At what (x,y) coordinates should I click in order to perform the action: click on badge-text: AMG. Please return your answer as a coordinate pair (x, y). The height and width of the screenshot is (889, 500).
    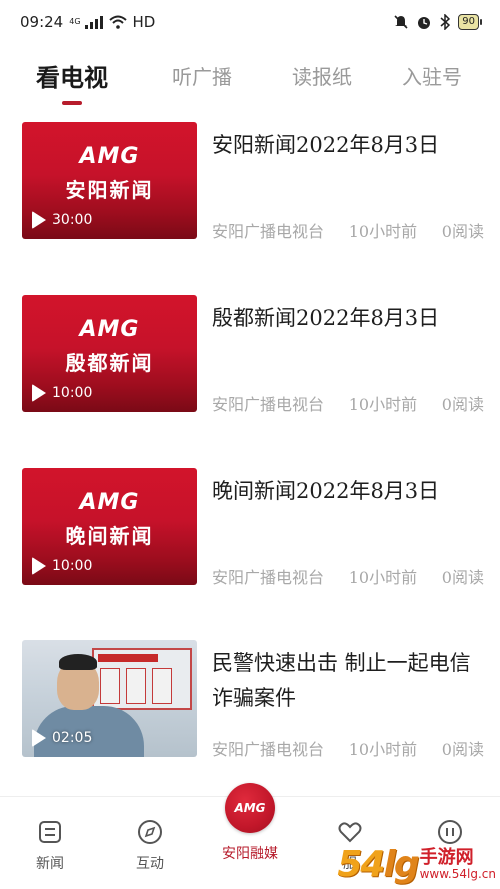
    Looking at the image, I should click on (250, 808).